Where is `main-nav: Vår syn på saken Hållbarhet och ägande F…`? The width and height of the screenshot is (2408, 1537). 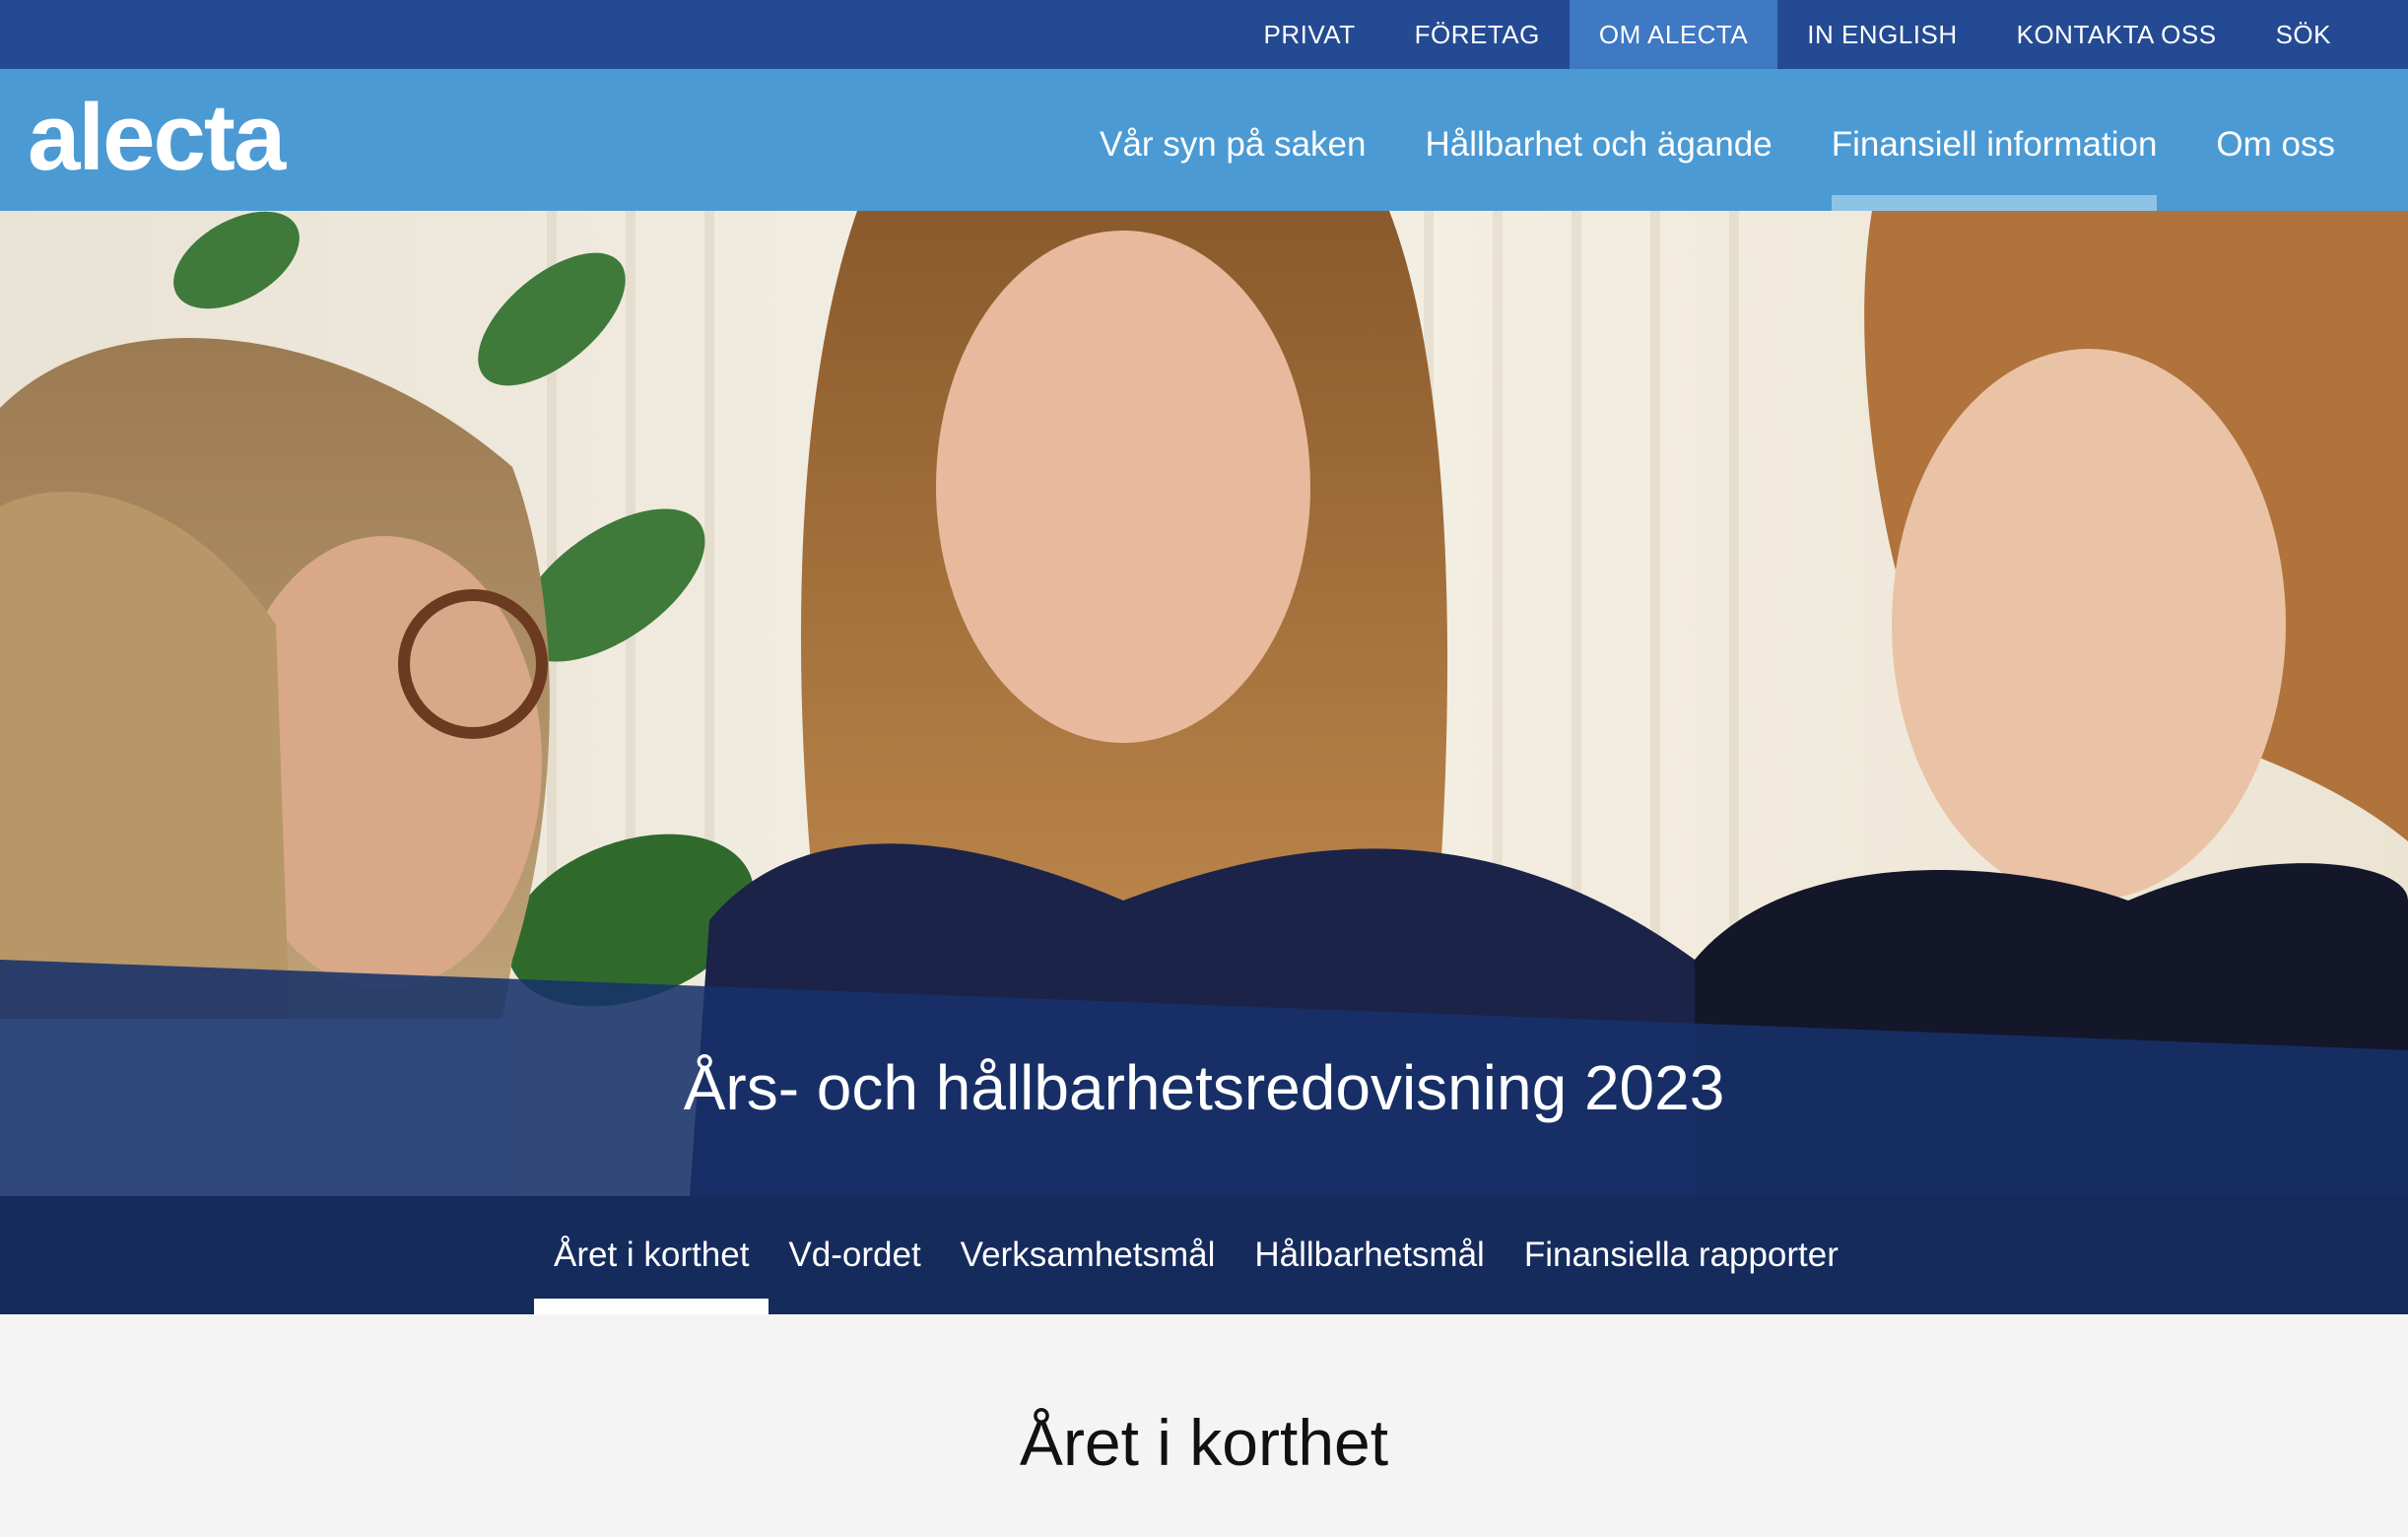 main-nav: Vår syn på saken Hållbarhet och ägande F… is located at coordinates (1717, 140).